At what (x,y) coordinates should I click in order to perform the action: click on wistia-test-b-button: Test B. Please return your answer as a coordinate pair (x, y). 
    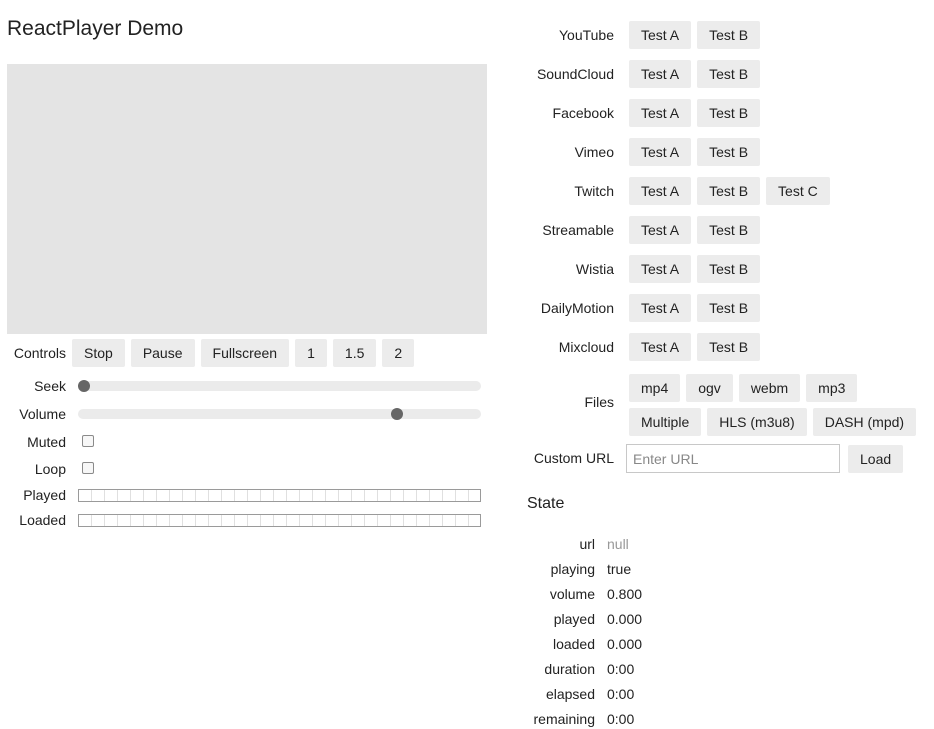
    Looking at the image, I should click on (729, 269).